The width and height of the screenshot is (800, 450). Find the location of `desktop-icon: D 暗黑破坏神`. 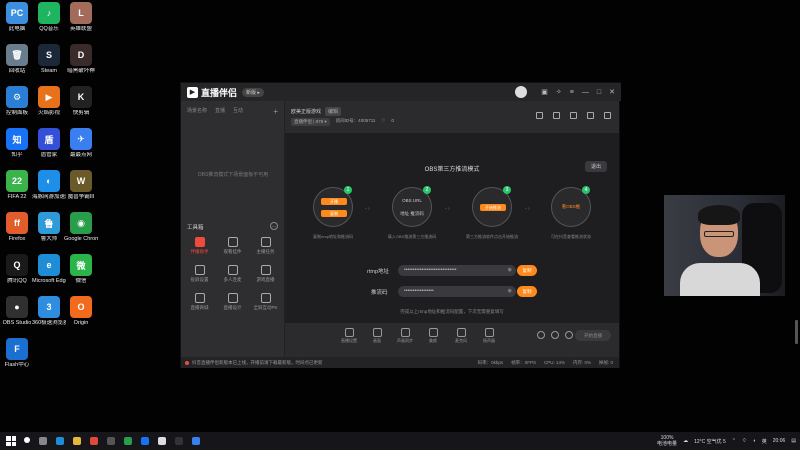

desktop-icon: D 暗黑破坏神 is located at coordinates (81, 59).